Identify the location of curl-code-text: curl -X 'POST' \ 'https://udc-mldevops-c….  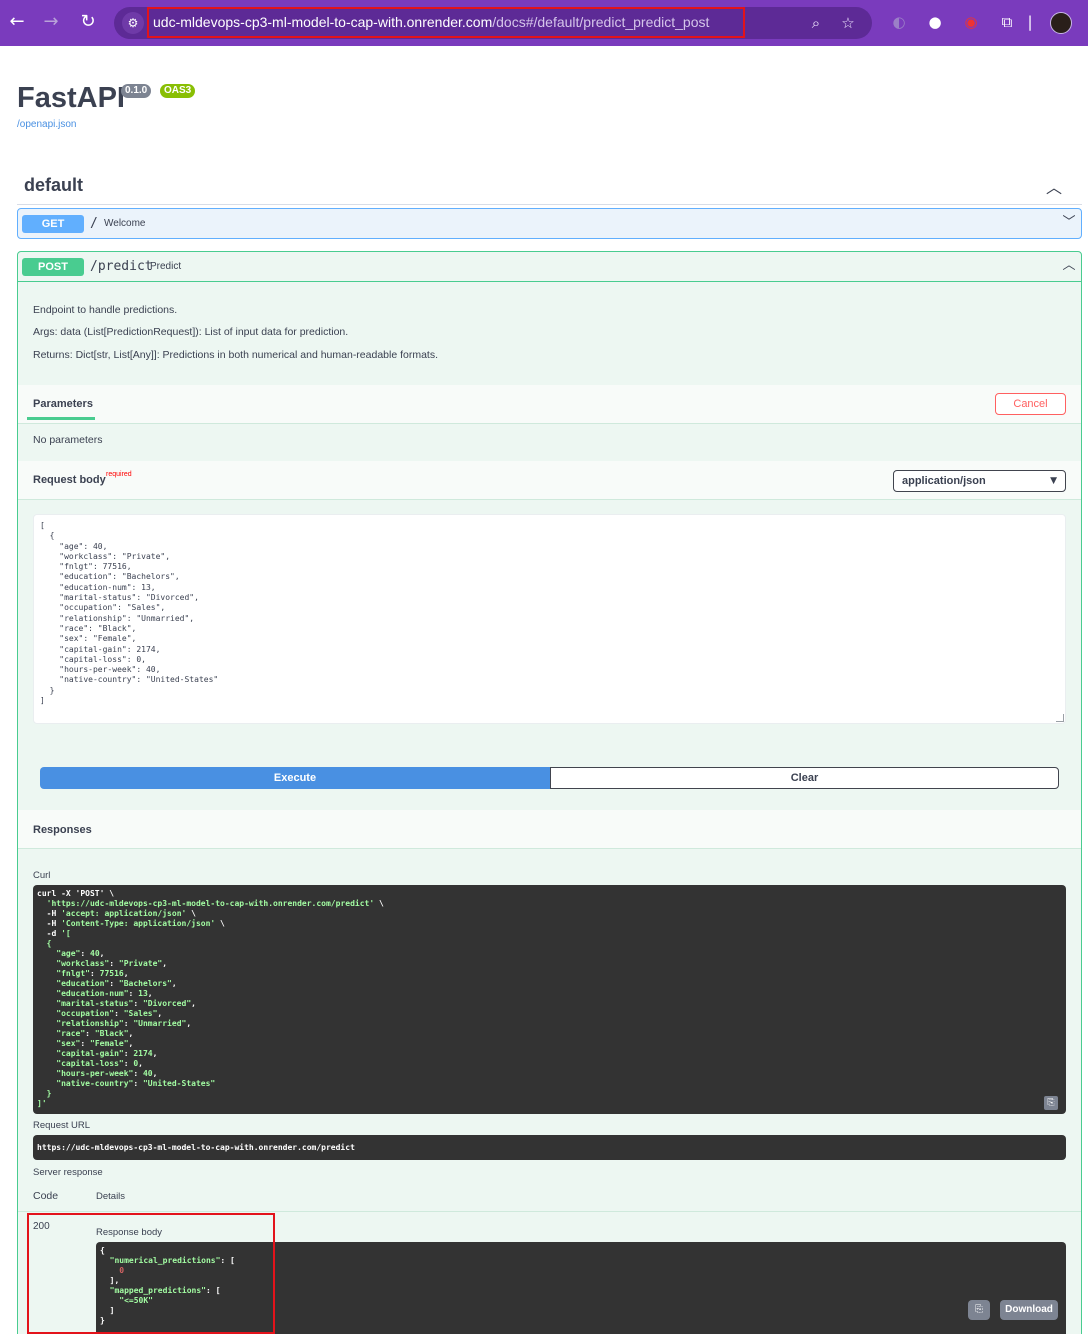
(210, 999).